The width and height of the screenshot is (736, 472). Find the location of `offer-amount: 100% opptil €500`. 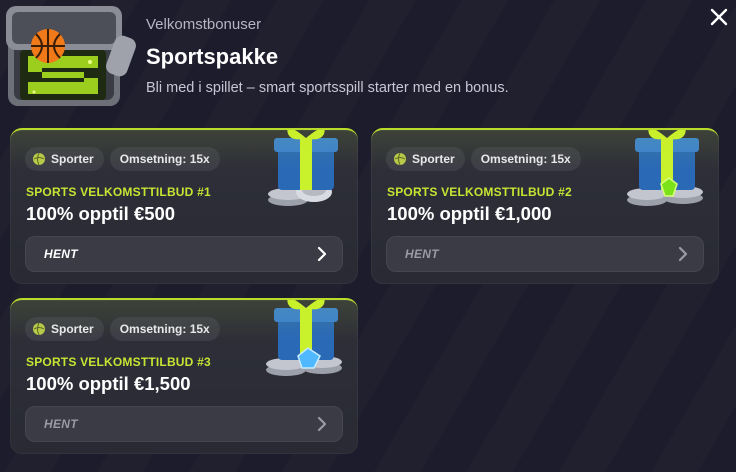

offer-amount: 100% opptil €500 is located at coordinates (101, 213).